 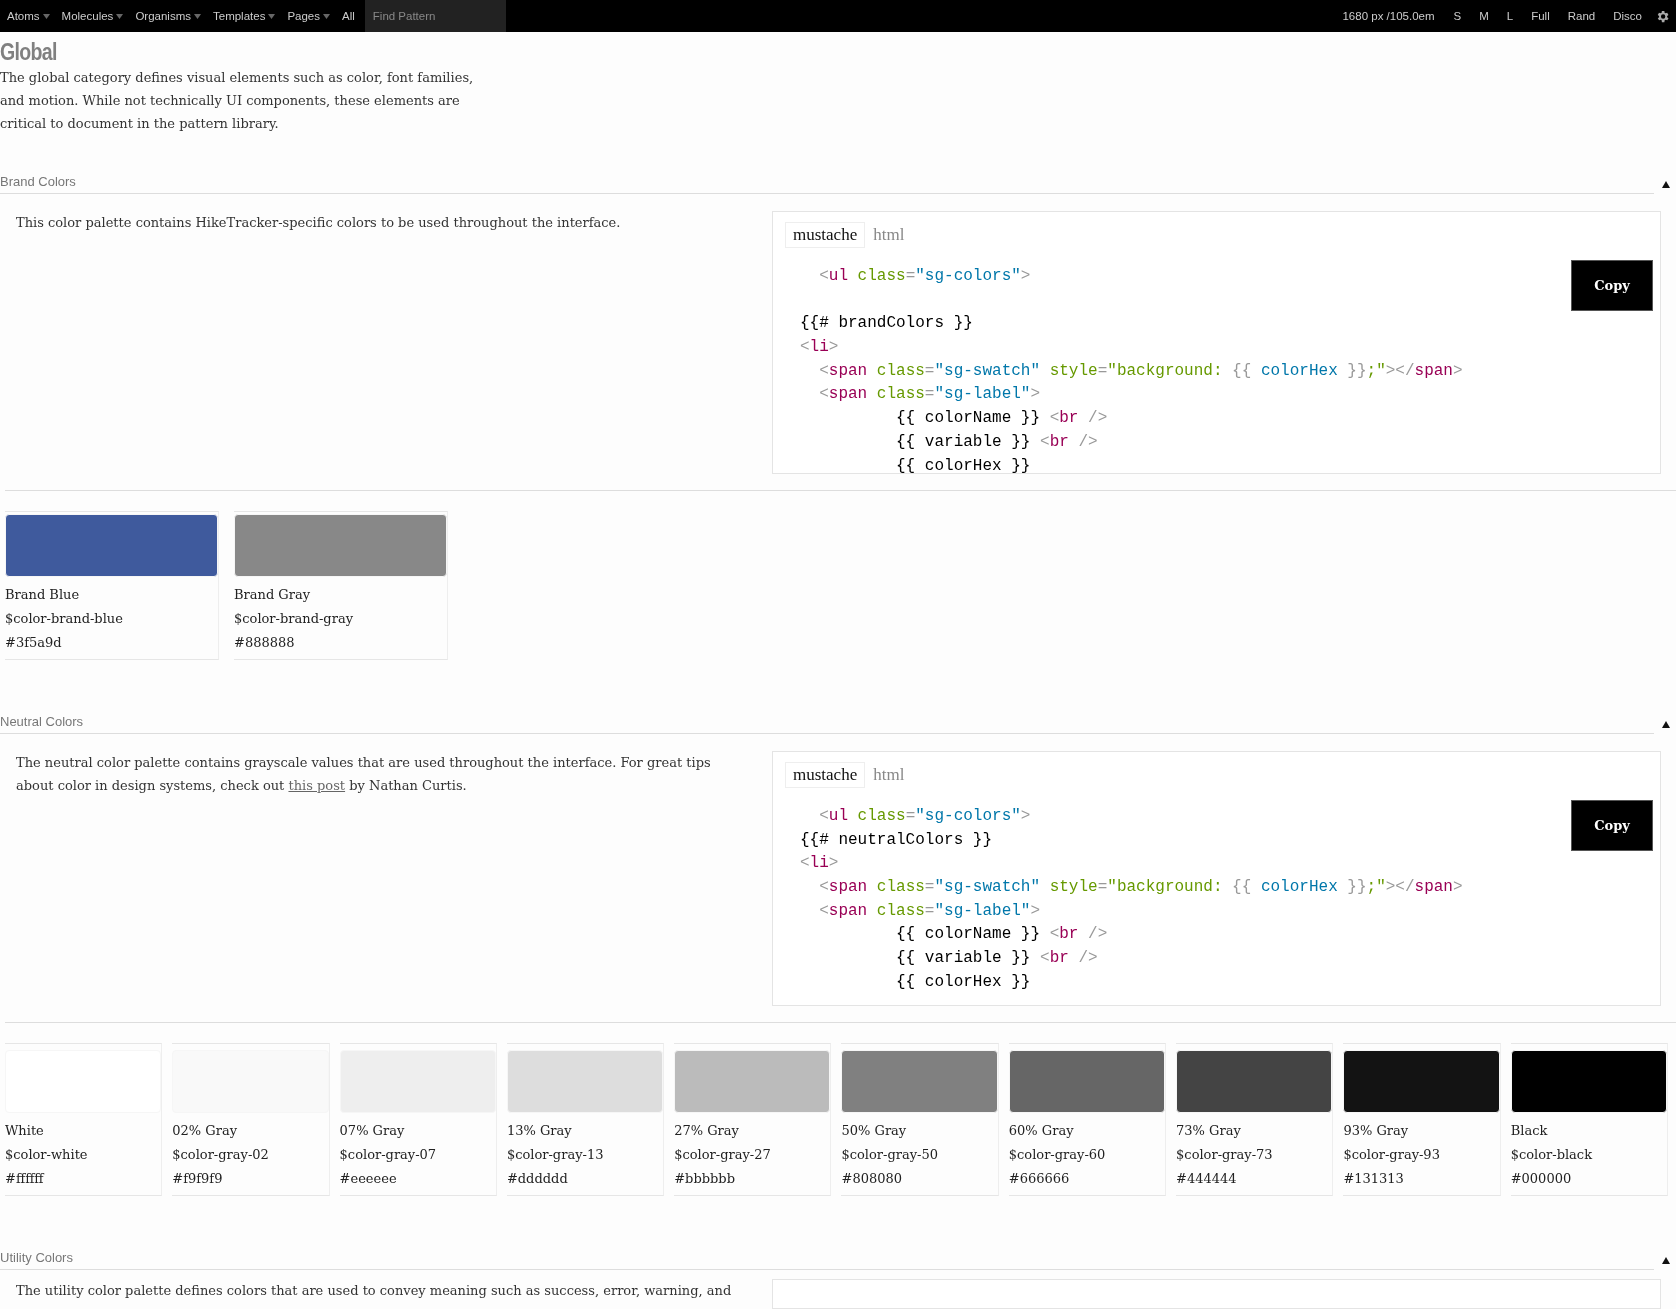 What do you see at coordinates (435, 16) in the screenshot?
I see `search-field: Find Pattern` at bounding box center [435, 16].